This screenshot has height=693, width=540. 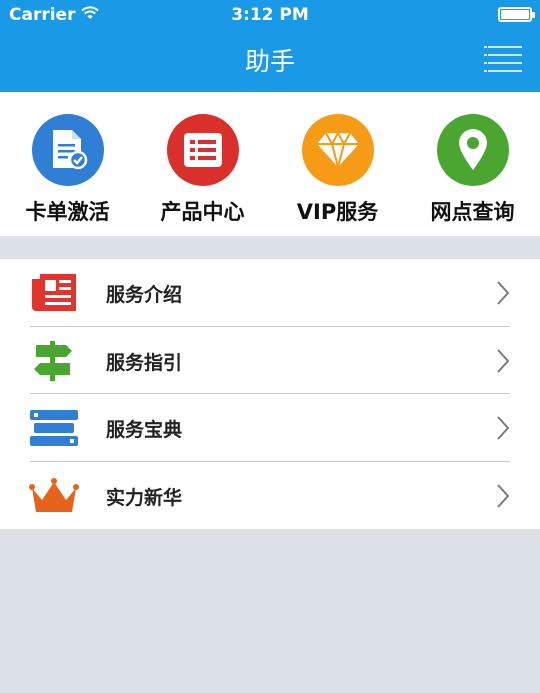 I want to click on book-stack-icon, so click(x=54, y=428).